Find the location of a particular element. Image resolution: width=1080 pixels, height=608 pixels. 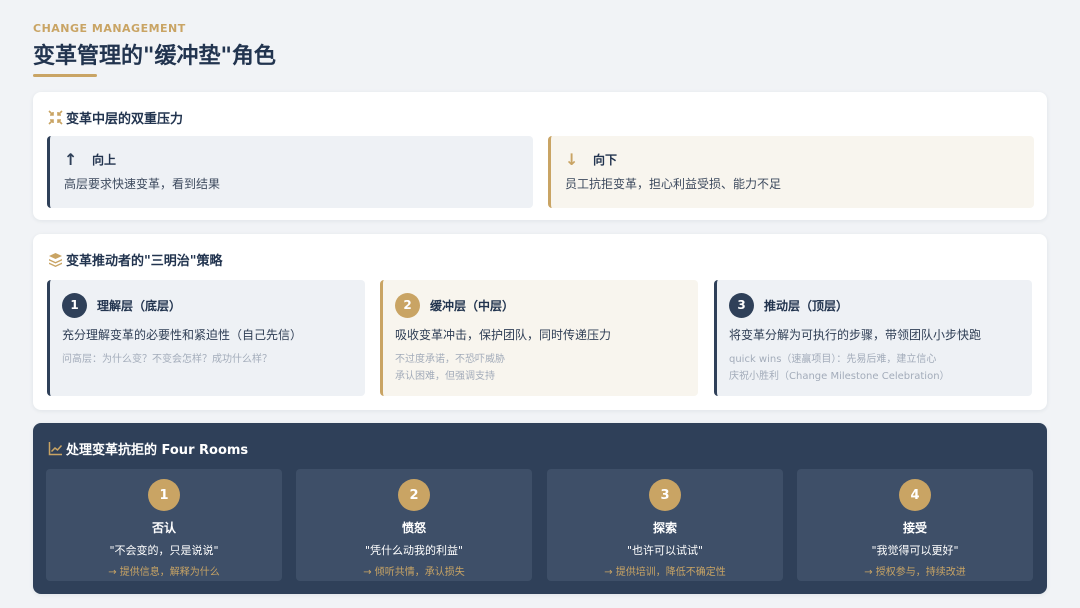

pressure-heading: 变革中层的双重压力 is located at coordinates (115, 117).